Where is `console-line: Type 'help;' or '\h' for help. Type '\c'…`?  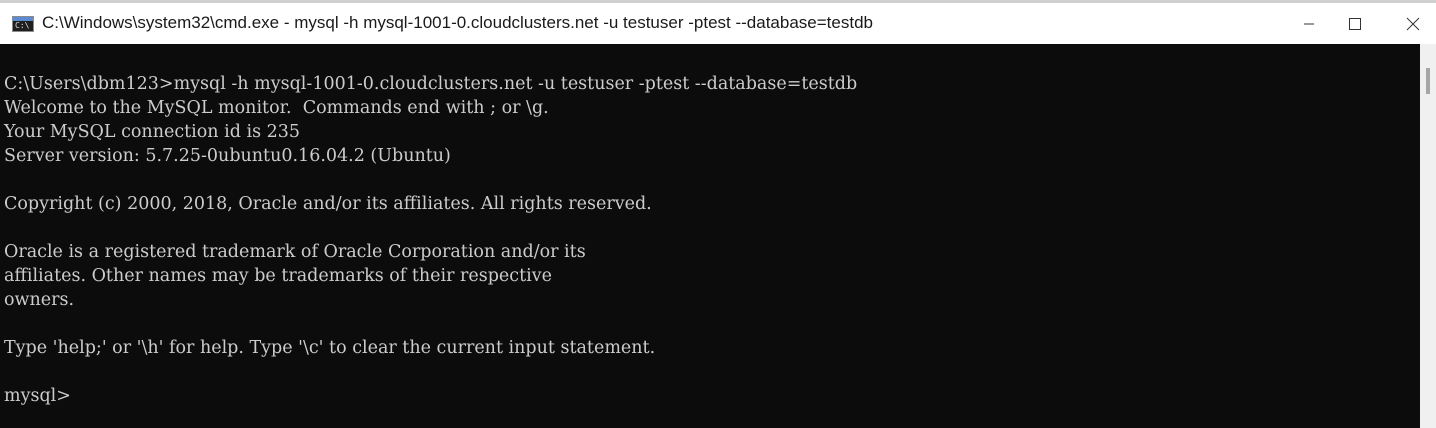
console-line: Type 'help;' or '\h' for help. Type '\c'… is located at coordinates (330, 348).